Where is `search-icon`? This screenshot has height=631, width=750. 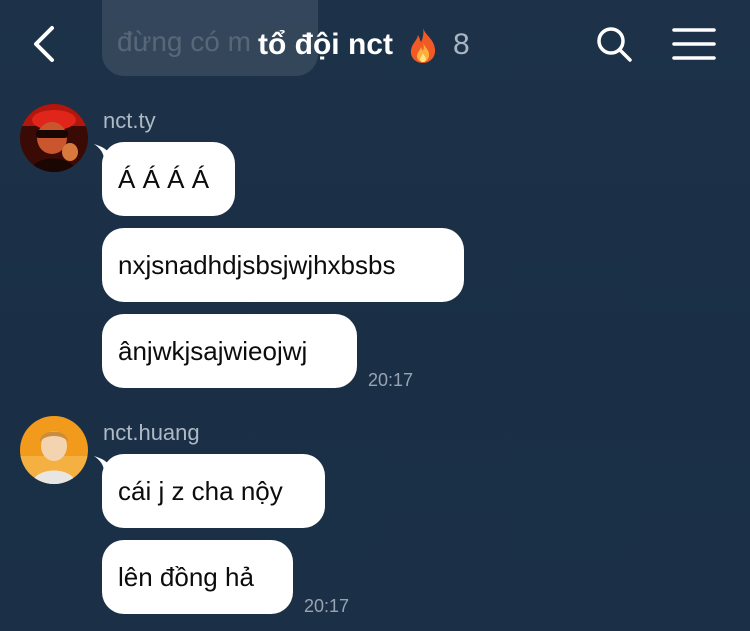 search-icon is located at coordinates (614, 44).